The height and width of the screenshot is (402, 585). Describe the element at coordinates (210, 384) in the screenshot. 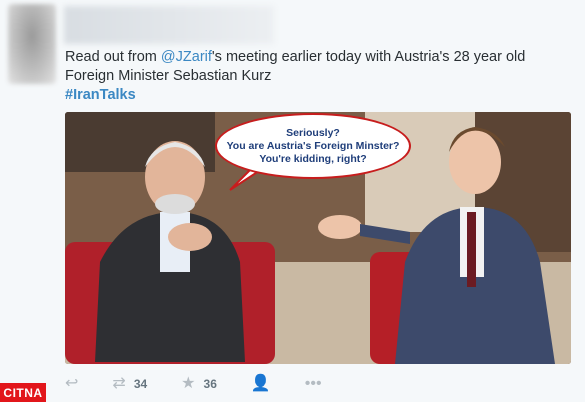

I see `favorite-count: 36` at that location.